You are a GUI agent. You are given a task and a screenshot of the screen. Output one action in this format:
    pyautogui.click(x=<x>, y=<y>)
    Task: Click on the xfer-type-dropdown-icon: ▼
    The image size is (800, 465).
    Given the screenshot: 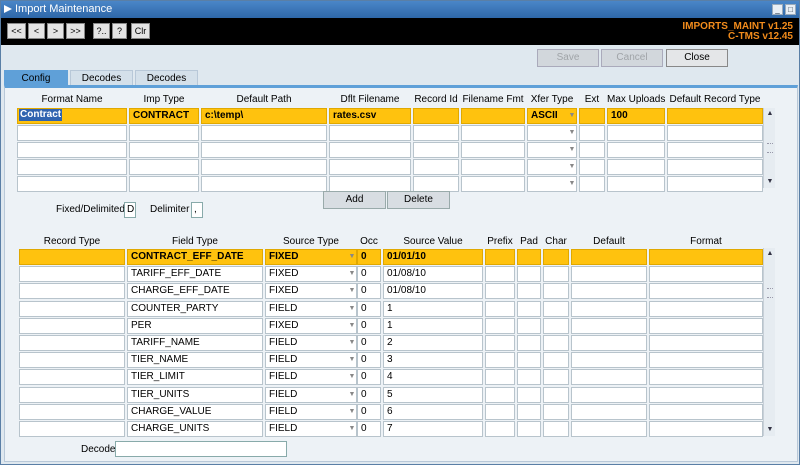 What is the action you would take?
    pyautogui.click(x=572, y=116)
    